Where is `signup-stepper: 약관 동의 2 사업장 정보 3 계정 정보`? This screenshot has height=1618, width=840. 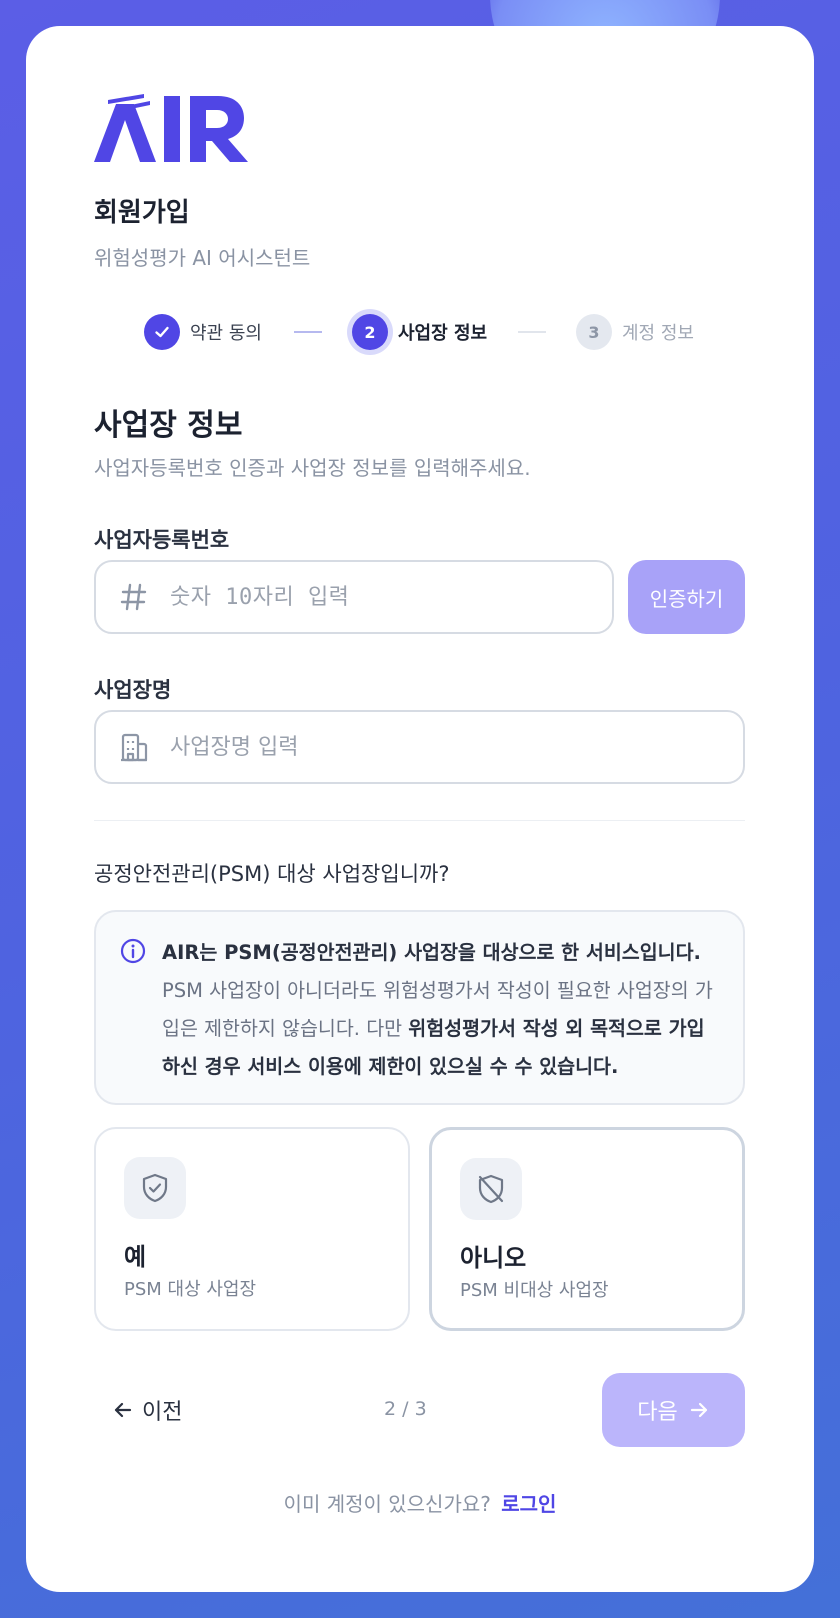
signup-stepper: 약관 동의 2 사업장 정보 3 계정 정보 is located at coordinates (424, 332).